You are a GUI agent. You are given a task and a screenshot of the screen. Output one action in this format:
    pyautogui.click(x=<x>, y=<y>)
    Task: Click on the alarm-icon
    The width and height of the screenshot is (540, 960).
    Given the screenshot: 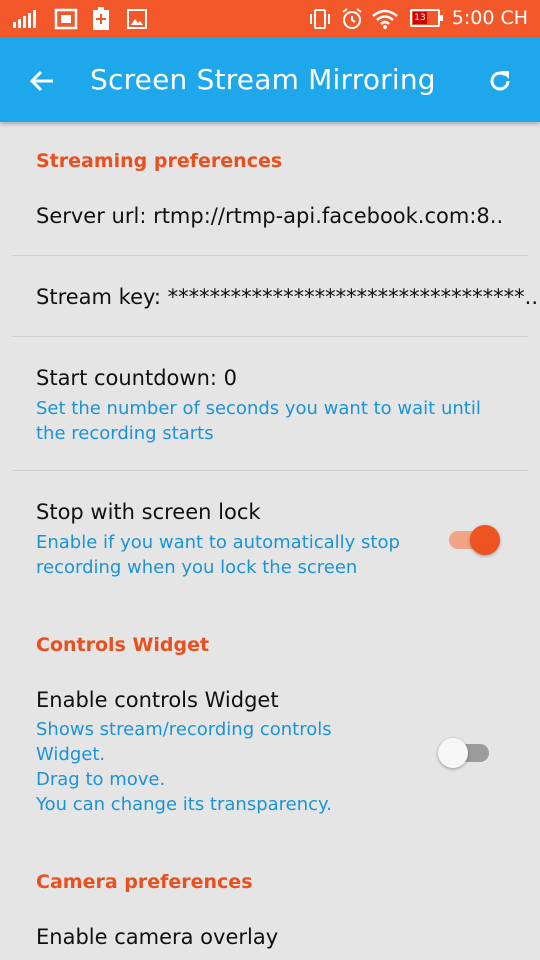 What is the action you would take?
    pyautogui.click(x=352, y=18)
    